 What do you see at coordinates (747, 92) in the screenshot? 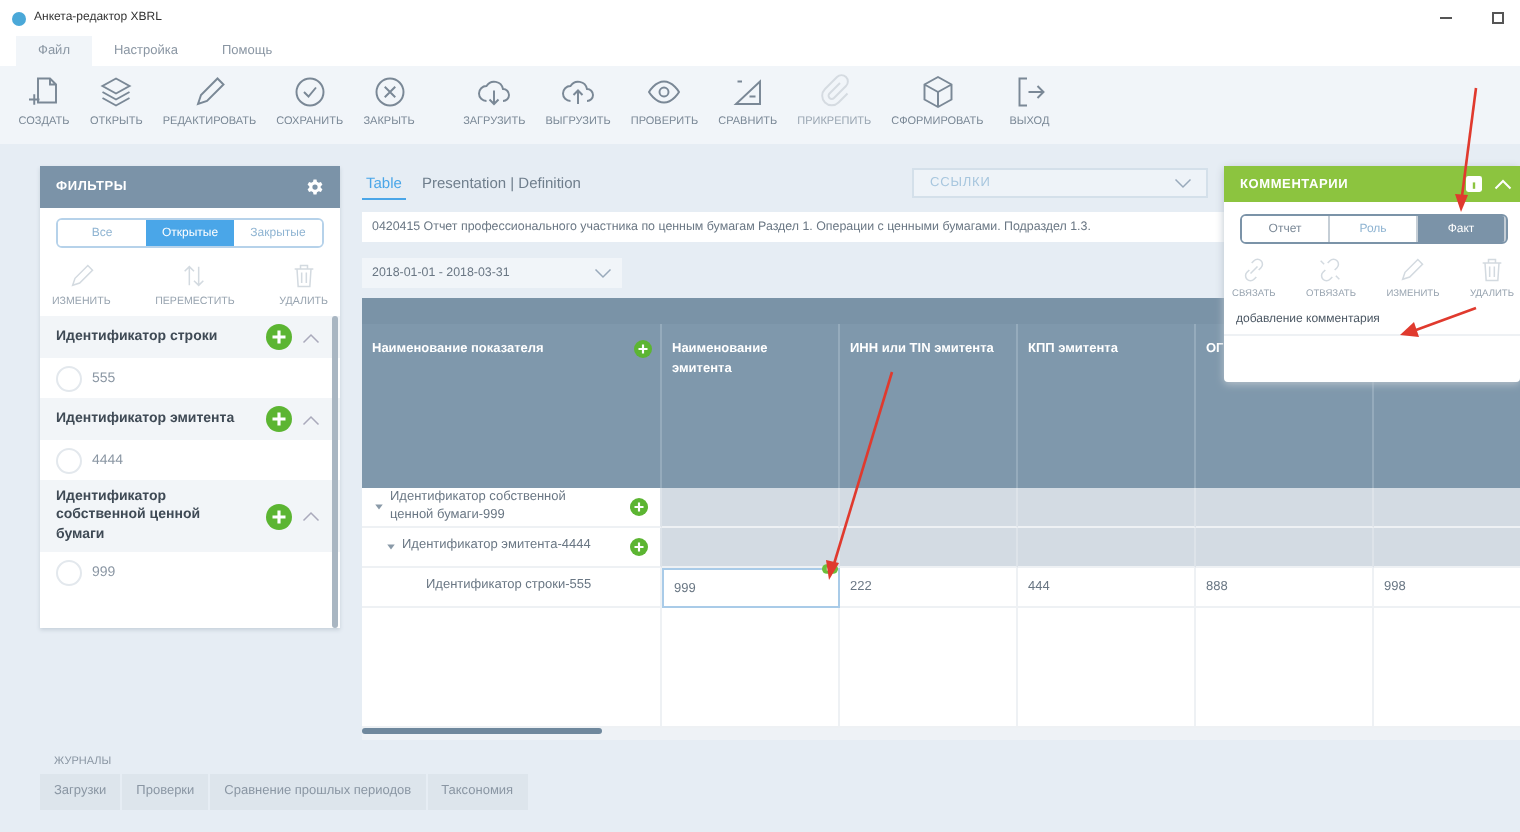
I see `triangle-ruler-icon` at bounding box center [747, 92].